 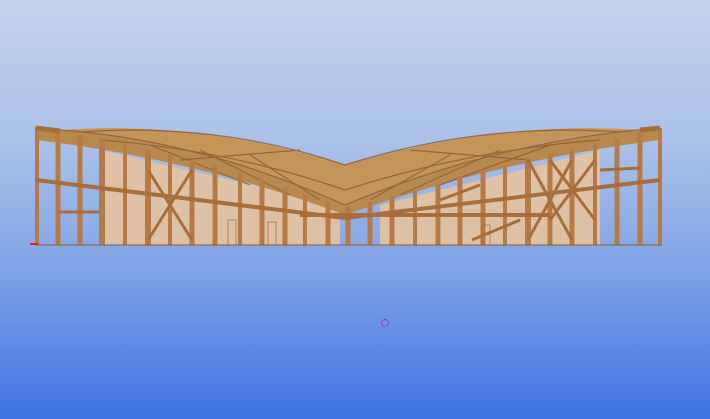 I want to click on target-circle-icon, so click(x=385, y=323).